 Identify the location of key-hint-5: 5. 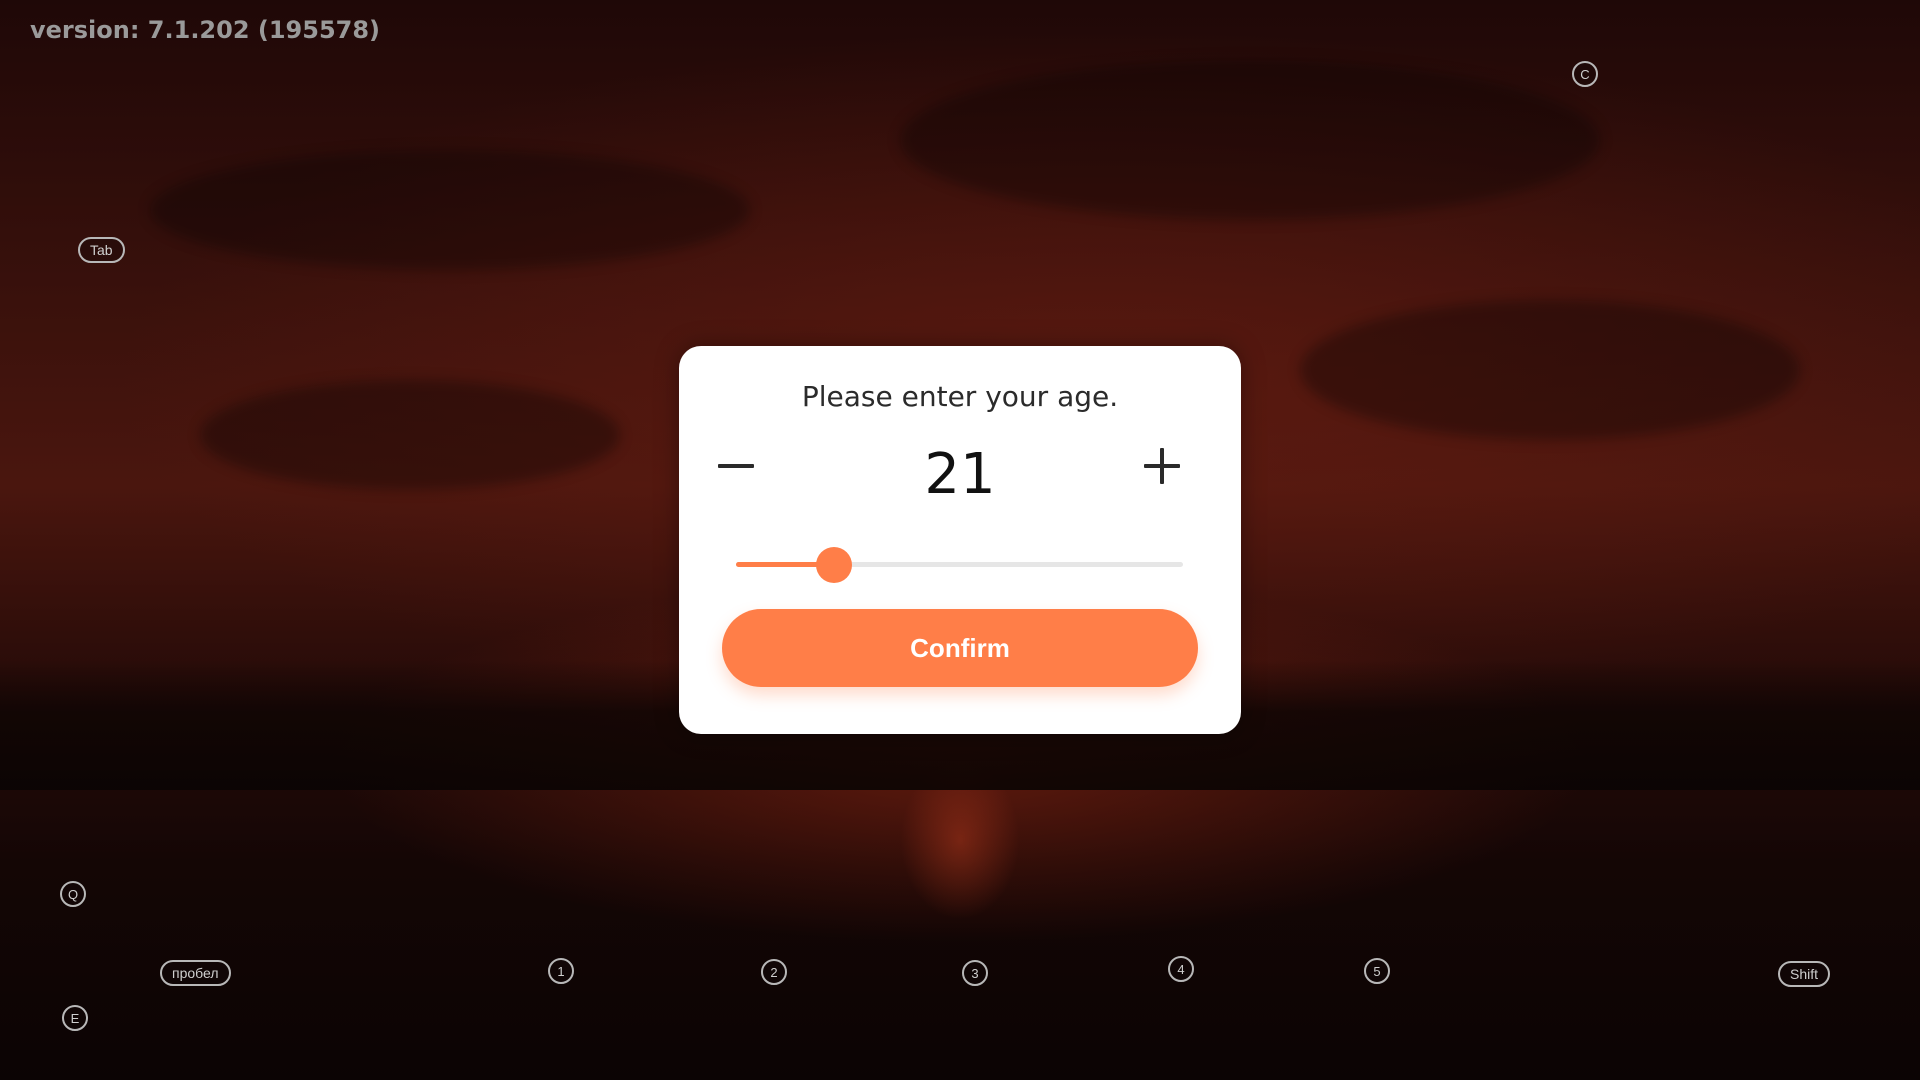
(1377, 971).